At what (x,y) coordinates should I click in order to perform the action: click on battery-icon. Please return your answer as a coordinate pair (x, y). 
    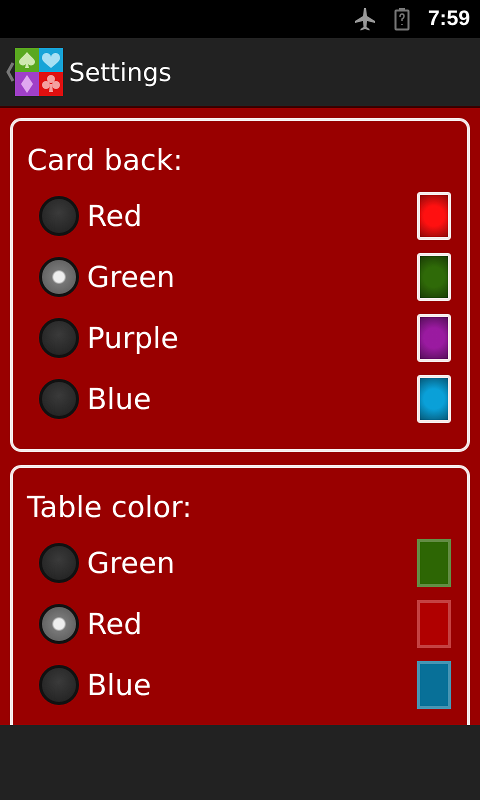
    Looking at the image, I should click on (402, 19).